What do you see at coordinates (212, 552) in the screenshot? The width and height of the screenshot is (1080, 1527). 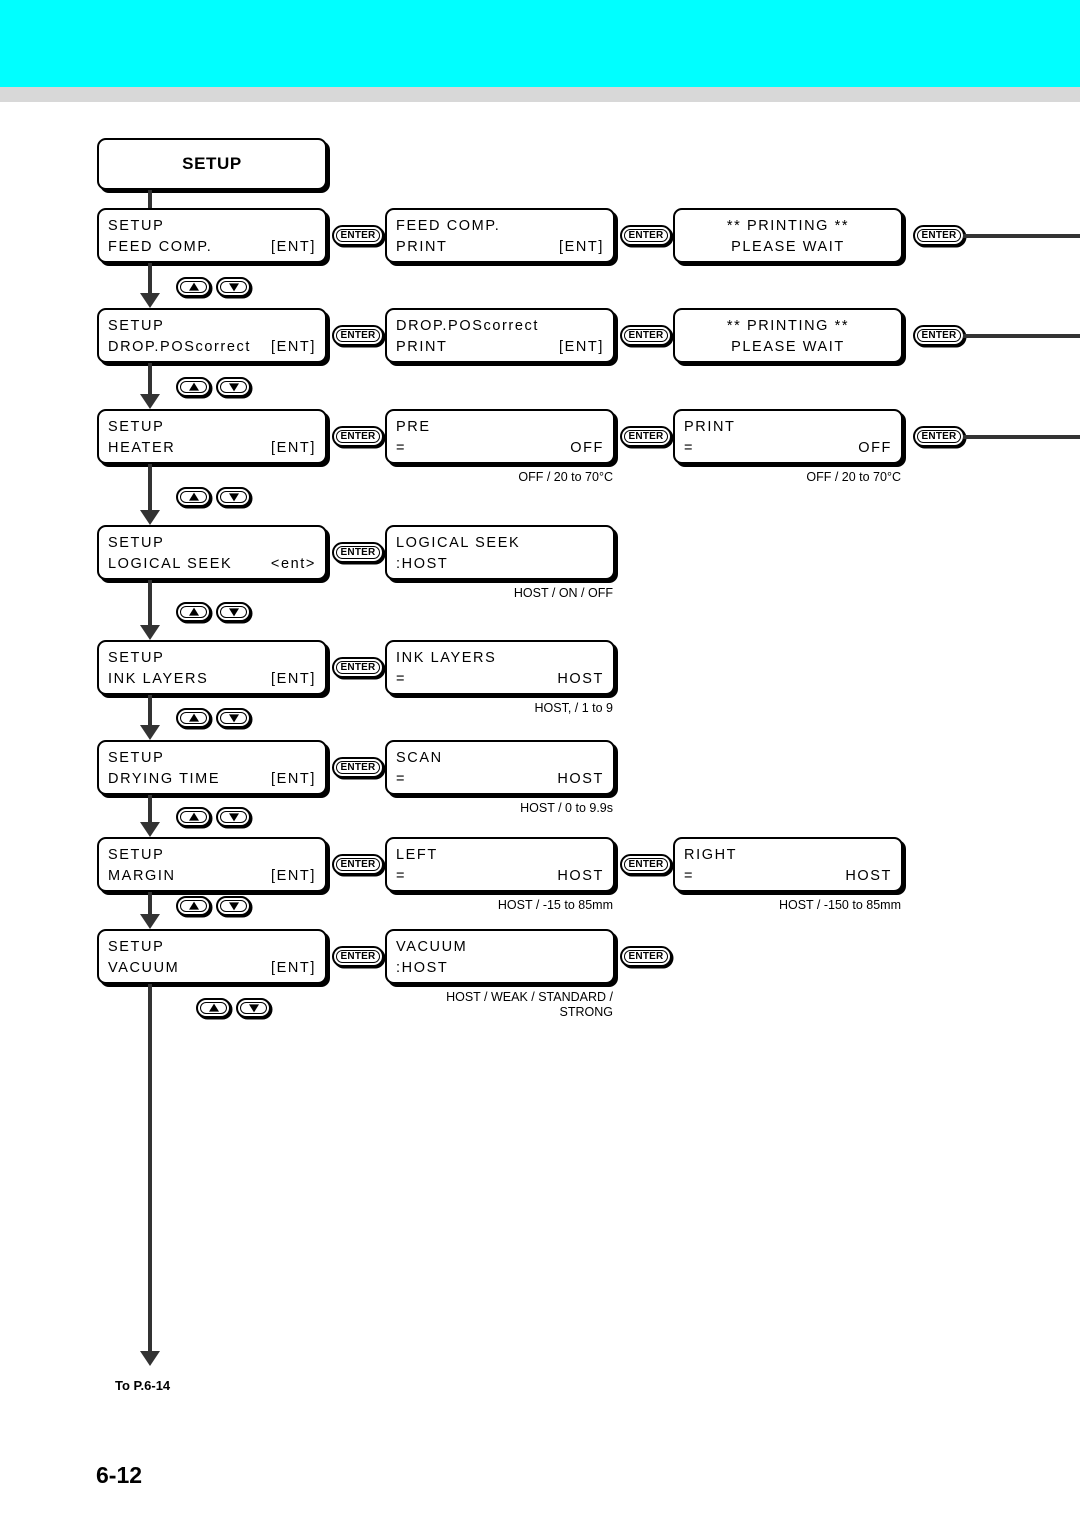 I see `menu-screen-3: SETUP LOGICAL SEEK <ent>` at bounding box center [212, 552].